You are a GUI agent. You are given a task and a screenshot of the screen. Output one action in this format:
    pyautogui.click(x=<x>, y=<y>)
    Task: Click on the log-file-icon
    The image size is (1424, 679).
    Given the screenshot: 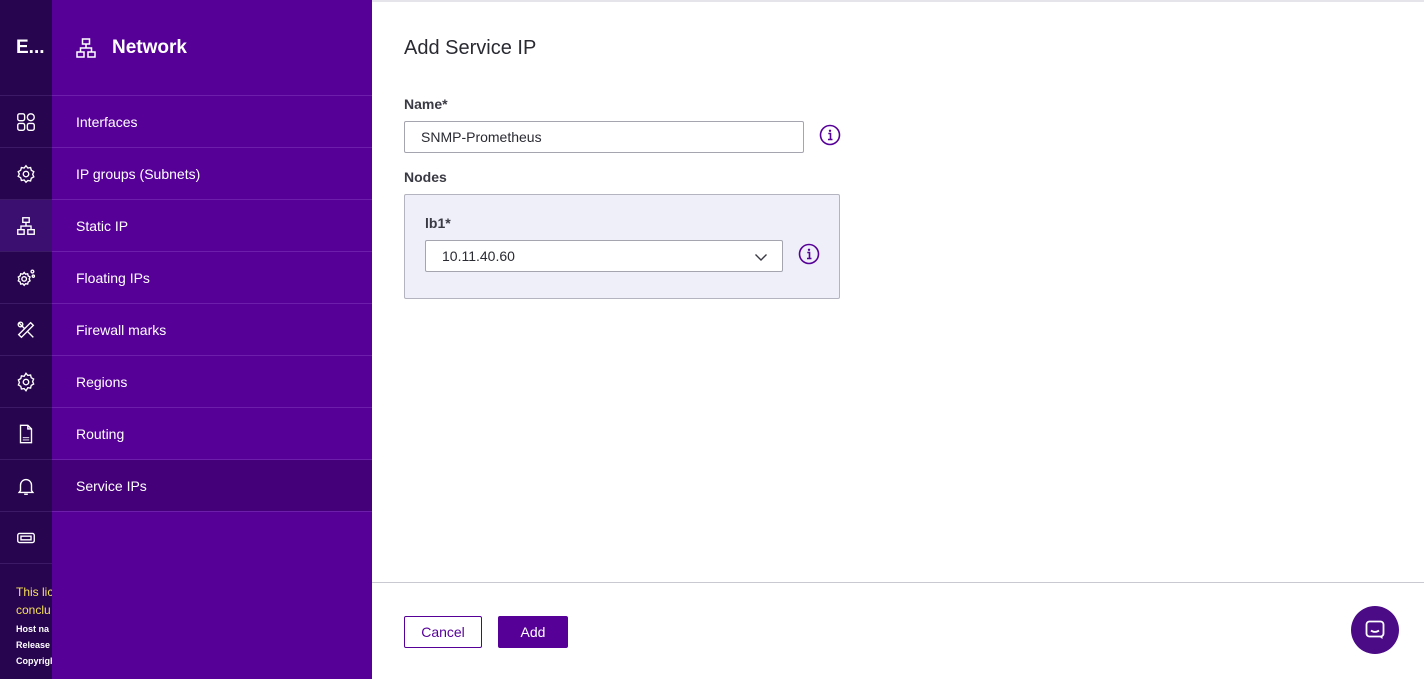 What is the action you would take?
    pyautogui.click(x=26, y=433)
    